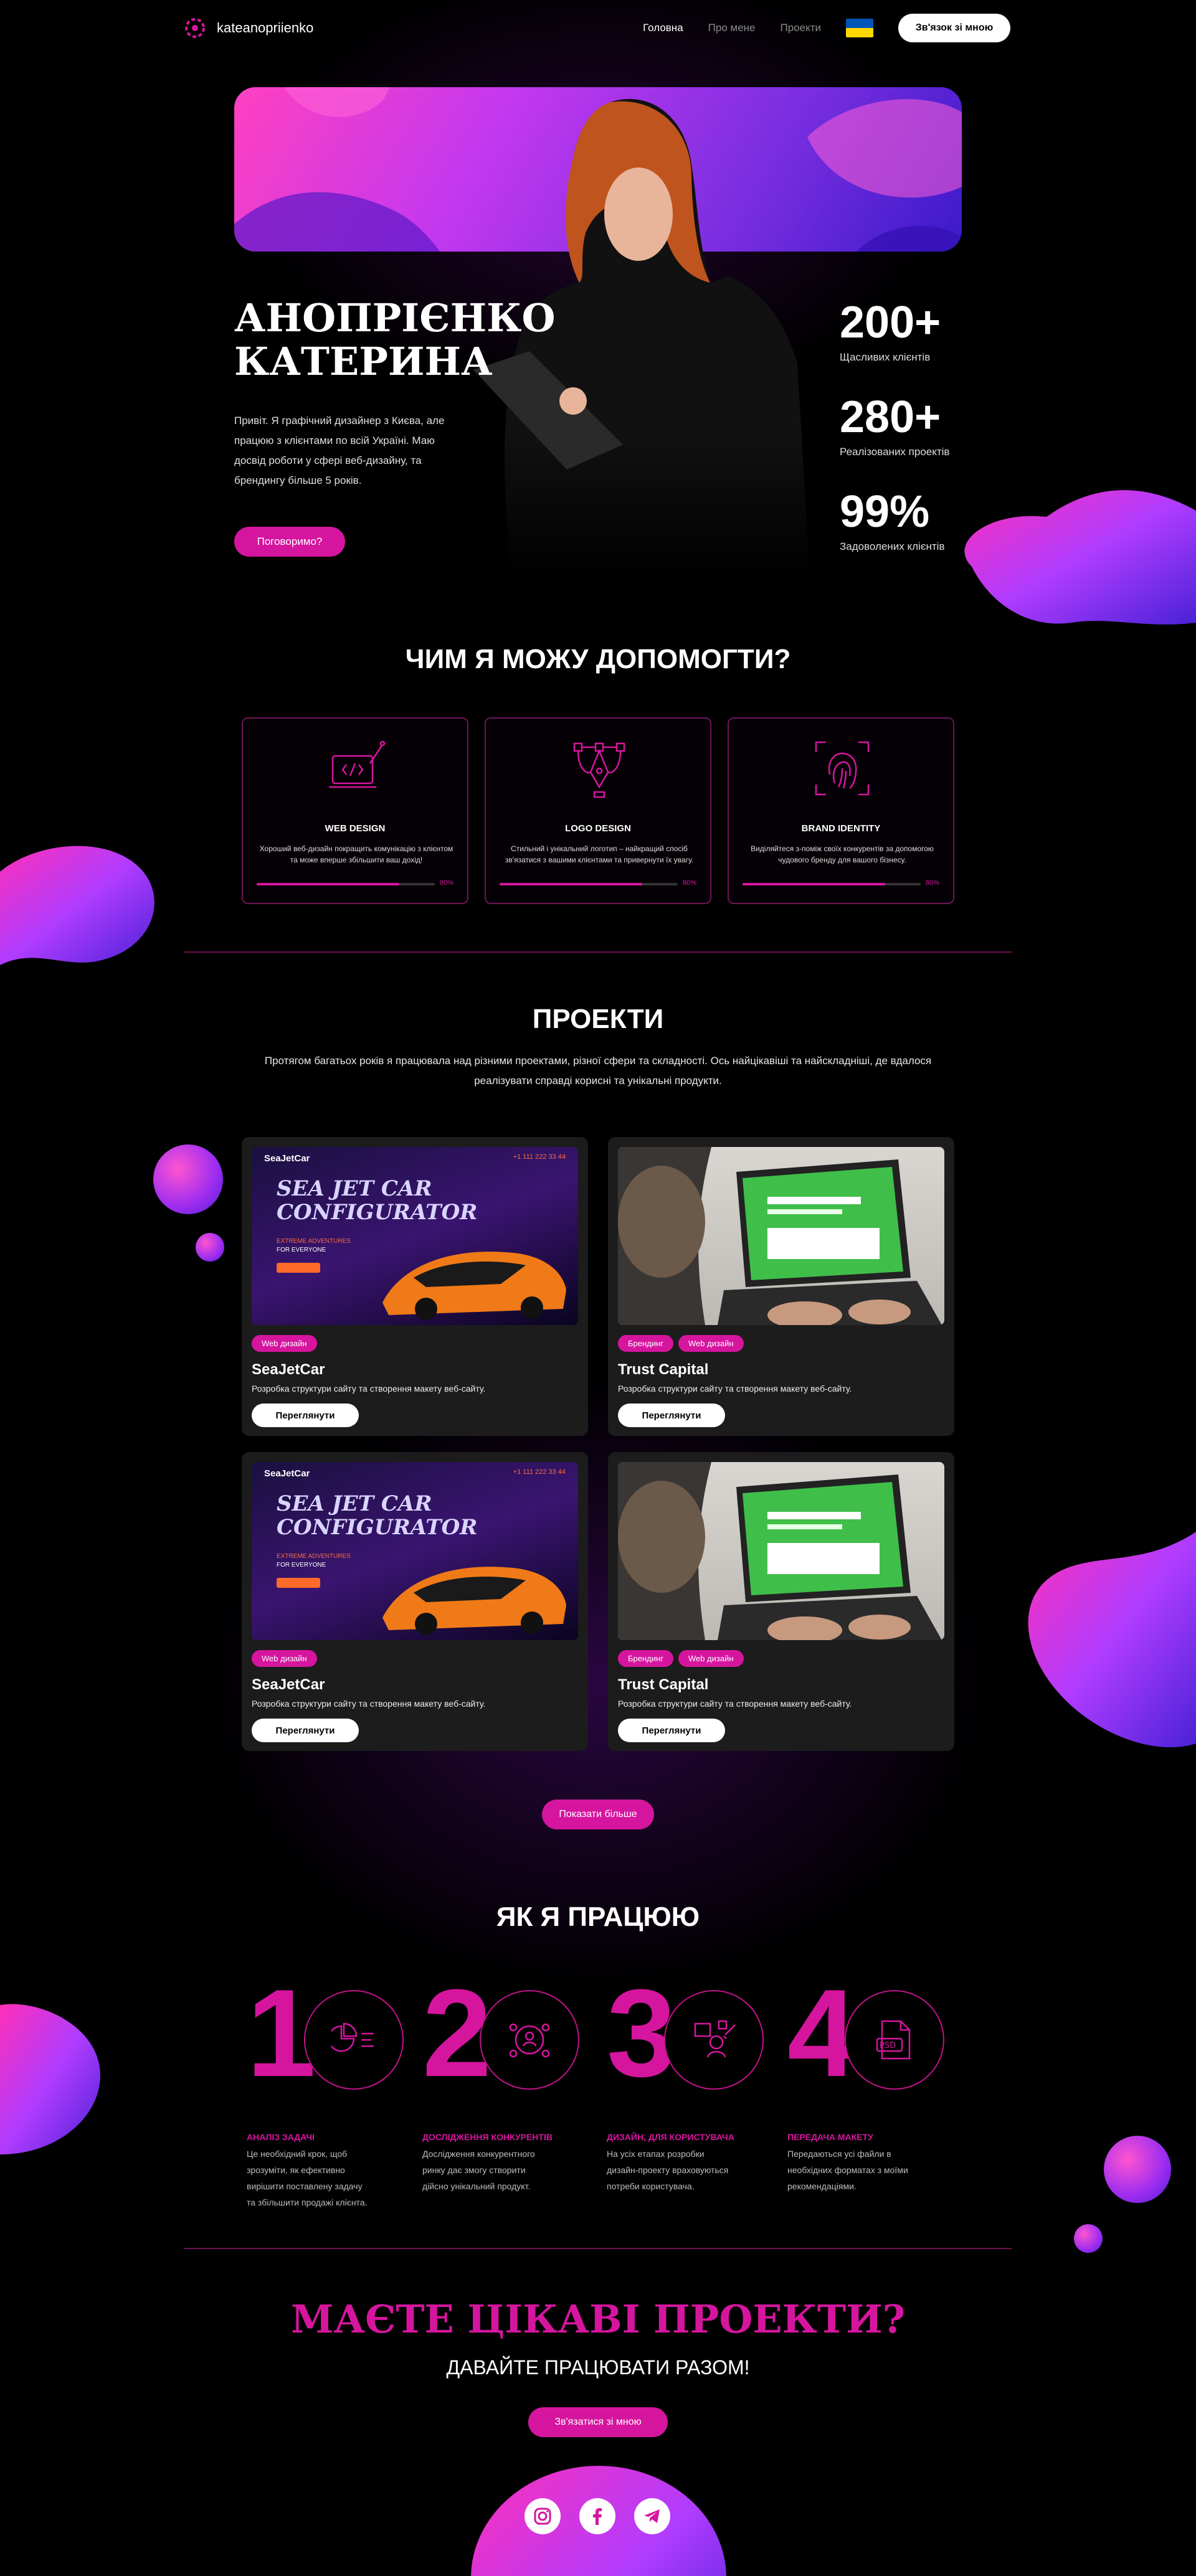 The height and width of the screenshot is (2576, 1196). I want to click on cta-subtitle: ДАВАЙТЕ ПРАЦЮВАТИ РАЗОМ!, so click(598, 2367).